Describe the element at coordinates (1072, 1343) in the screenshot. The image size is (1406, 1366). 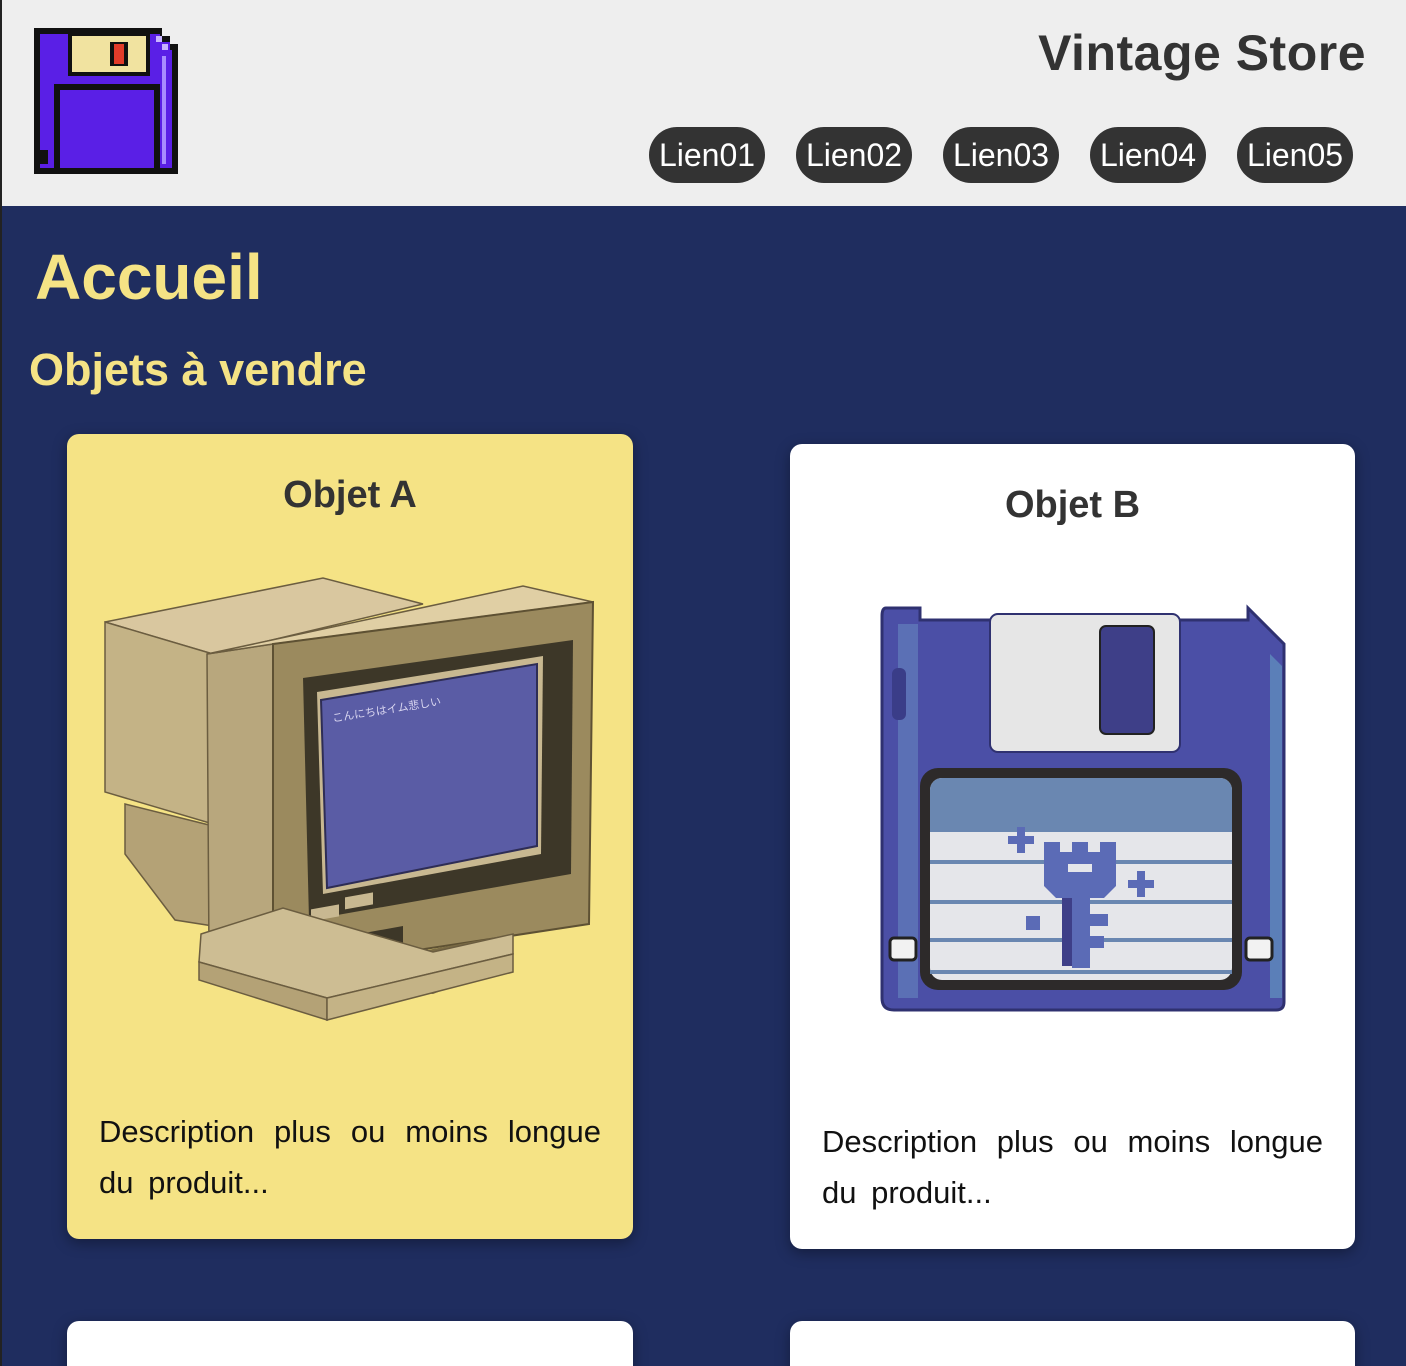
I see `product-card-d` at that location.